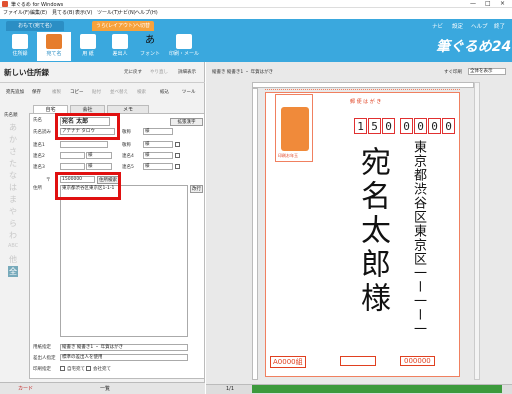  Describe the element at coordinates (473, 3) in the screenshot. I see `minimize-button: —` at that location.